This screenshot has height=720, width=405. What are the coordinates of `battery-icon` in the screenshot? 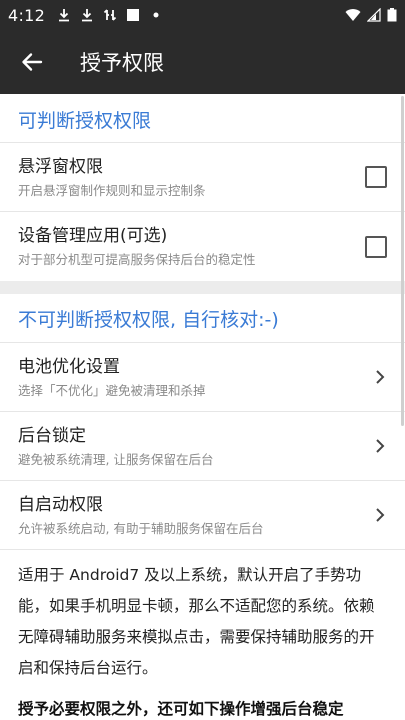 It's located at (392, 15).